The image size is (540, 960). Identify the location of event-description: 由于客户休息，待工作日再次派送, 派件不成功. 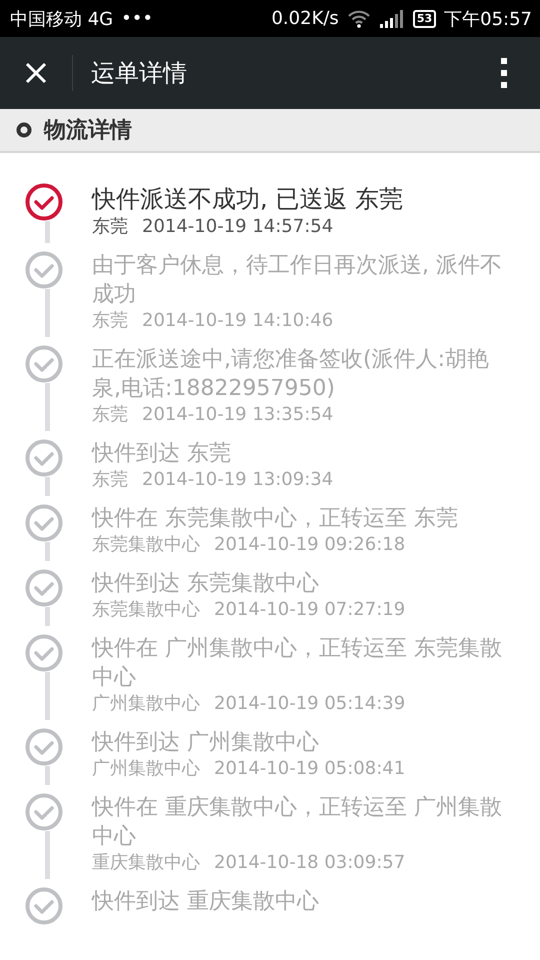
(297, 280).